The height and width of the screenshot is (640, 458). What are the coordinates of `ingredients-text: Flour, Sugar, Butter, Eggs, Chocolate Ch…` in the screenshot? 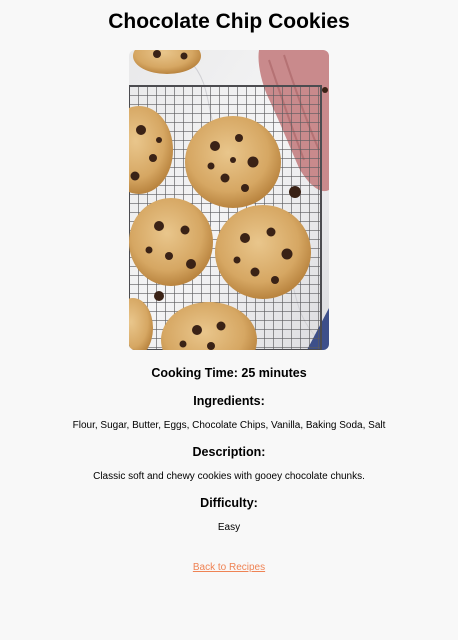 It's located at (229, 425).